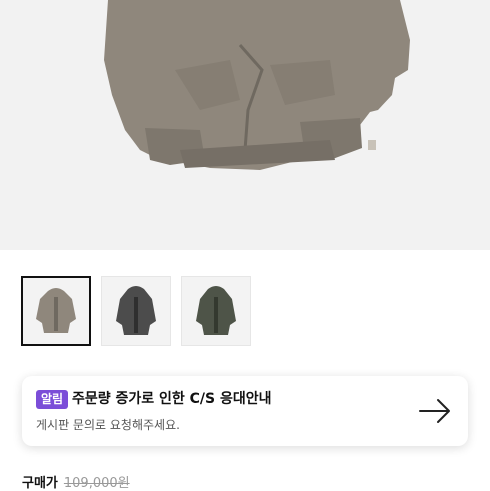  What do you see at coordinates (108, 425) in the screenshot?
I see `notice-subtitle: 게시판 문의로 요청해주세요.` at bounding box center [108, 425].